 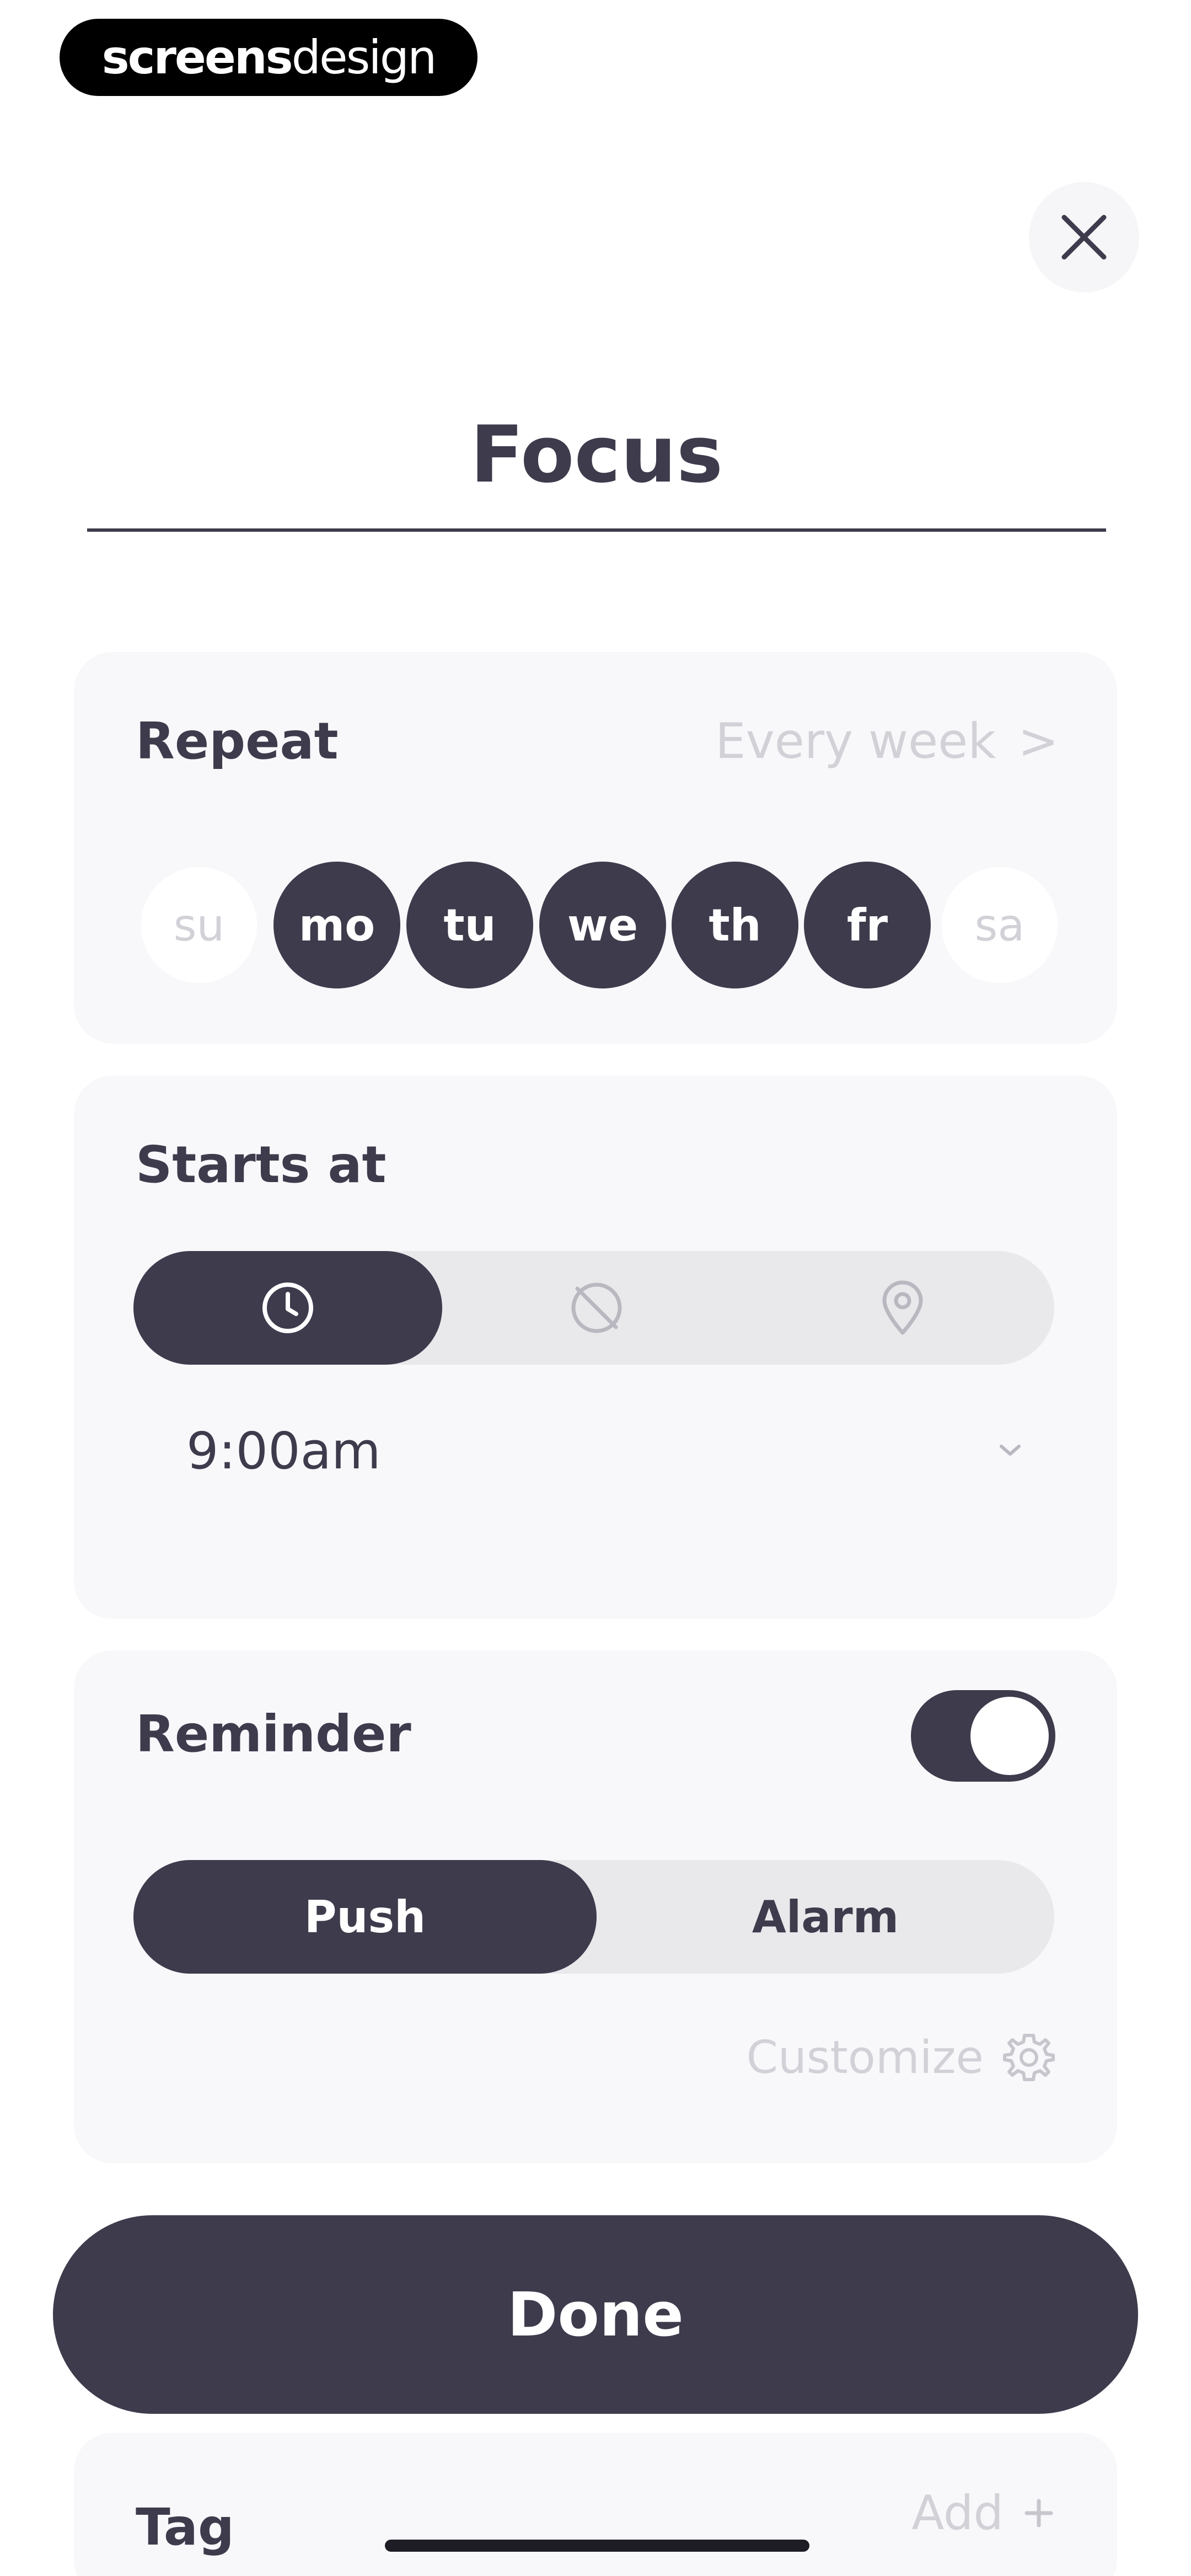 I want to click on reminder-toggle, so click(x=983, y=1736).